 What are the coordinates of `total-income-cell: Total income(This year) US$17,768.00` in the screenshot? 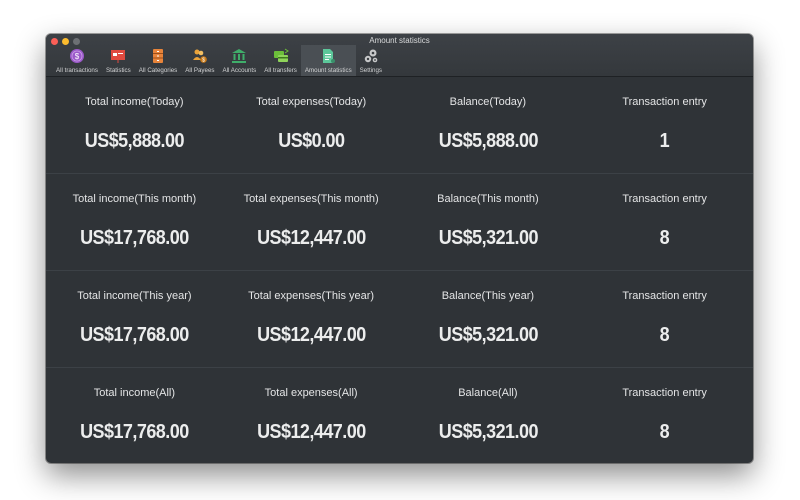 It's located at (134, 319).